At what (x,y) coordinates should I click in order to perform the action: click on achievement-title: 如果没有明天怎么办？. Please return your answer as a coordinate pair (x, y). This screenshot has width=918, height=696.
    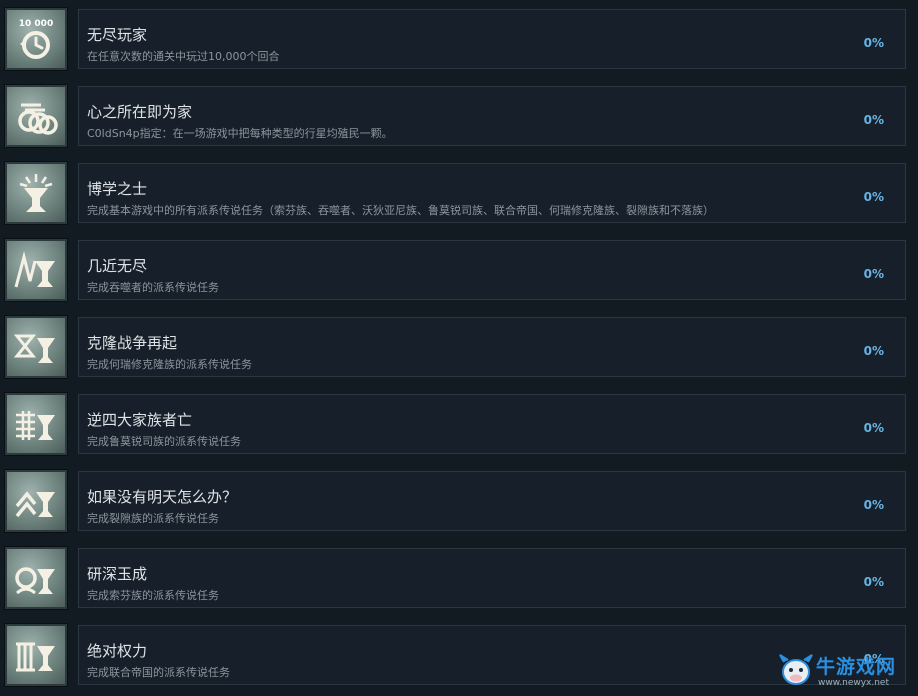
    Looking at the image, I should click on (162, 497).